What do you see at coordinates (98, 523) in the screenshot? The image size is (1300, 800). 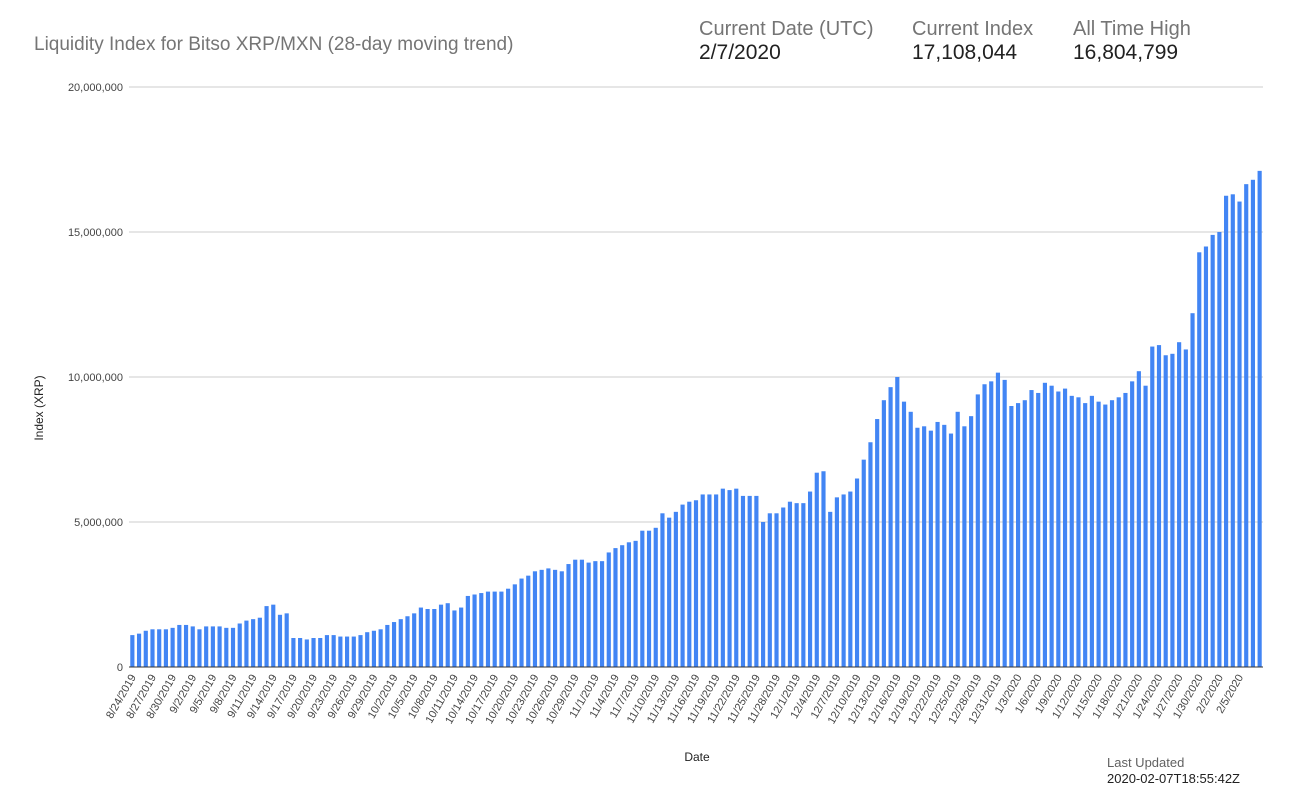 I see `y-tick-label: 5,000,000` at bounding box center [98, 523].